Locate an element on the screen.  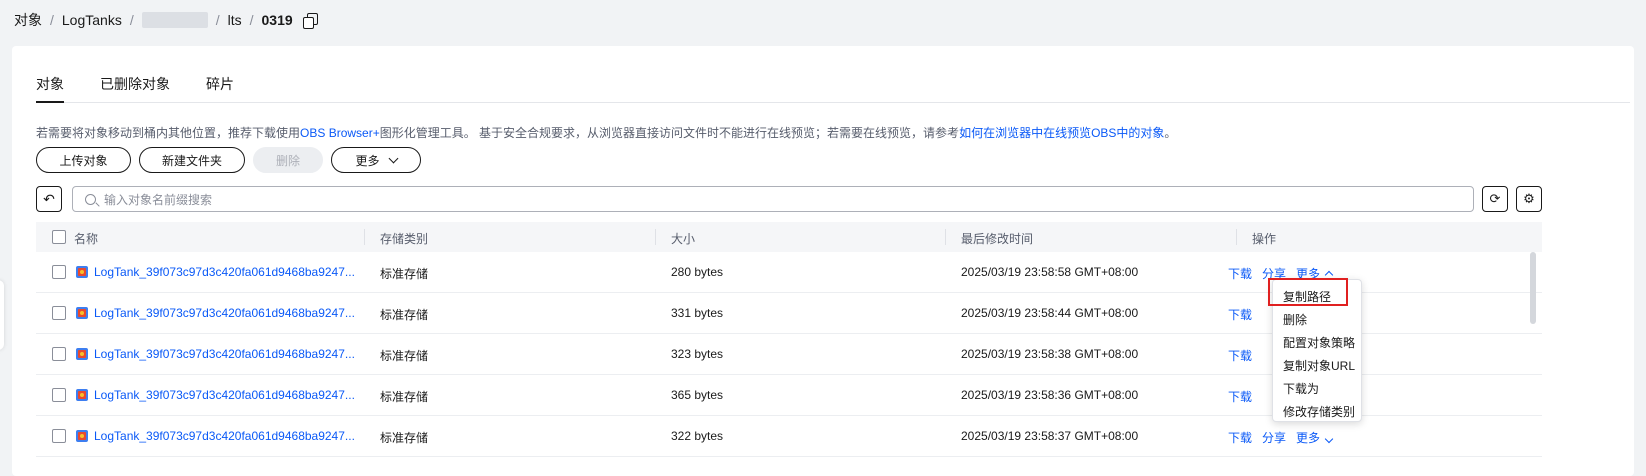
table-scrollbar is located at coordinates (1533, 288).